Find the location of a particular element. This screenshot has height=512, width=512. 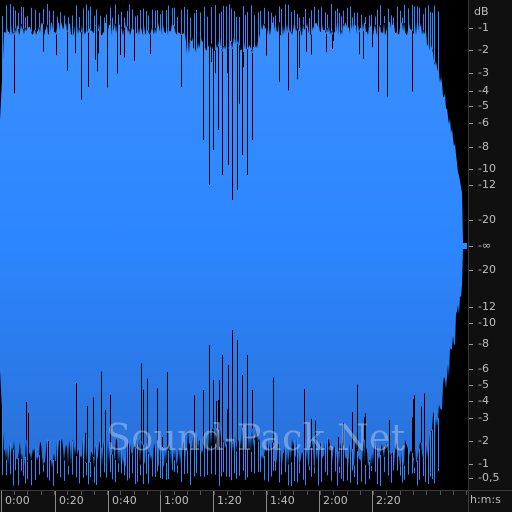

time-tick-label: 2:20 is located at coordinates (388, 500).